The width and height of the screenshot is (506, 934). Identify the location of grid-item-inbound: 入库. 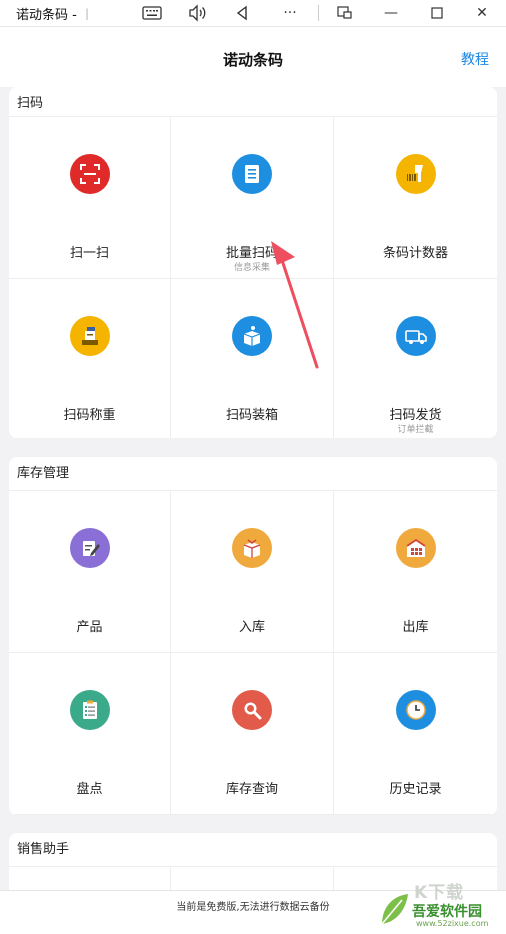
(252, 572).